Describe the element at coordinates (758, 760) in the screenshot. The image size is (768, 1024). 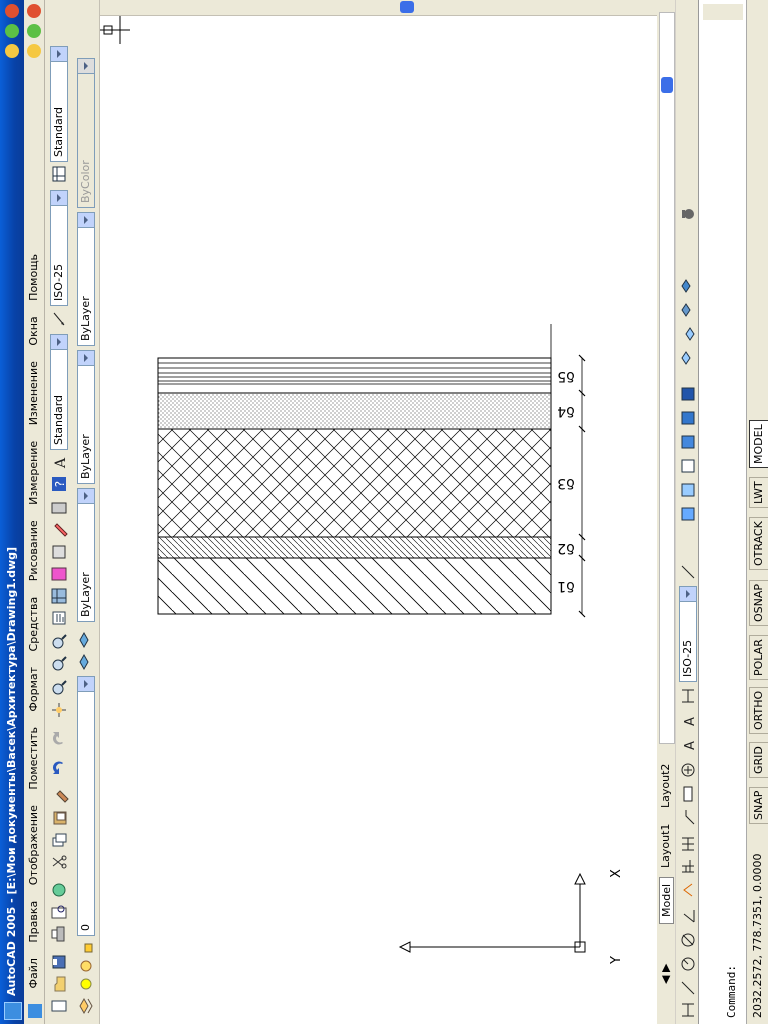
I see `grid-toggle: GRID` at that location.